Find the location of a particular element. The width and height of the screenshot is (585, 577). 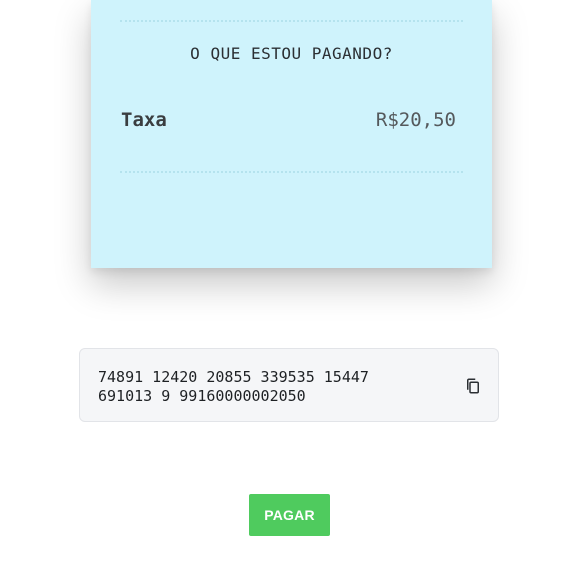

copy-button is located at coordinates (473, 386).